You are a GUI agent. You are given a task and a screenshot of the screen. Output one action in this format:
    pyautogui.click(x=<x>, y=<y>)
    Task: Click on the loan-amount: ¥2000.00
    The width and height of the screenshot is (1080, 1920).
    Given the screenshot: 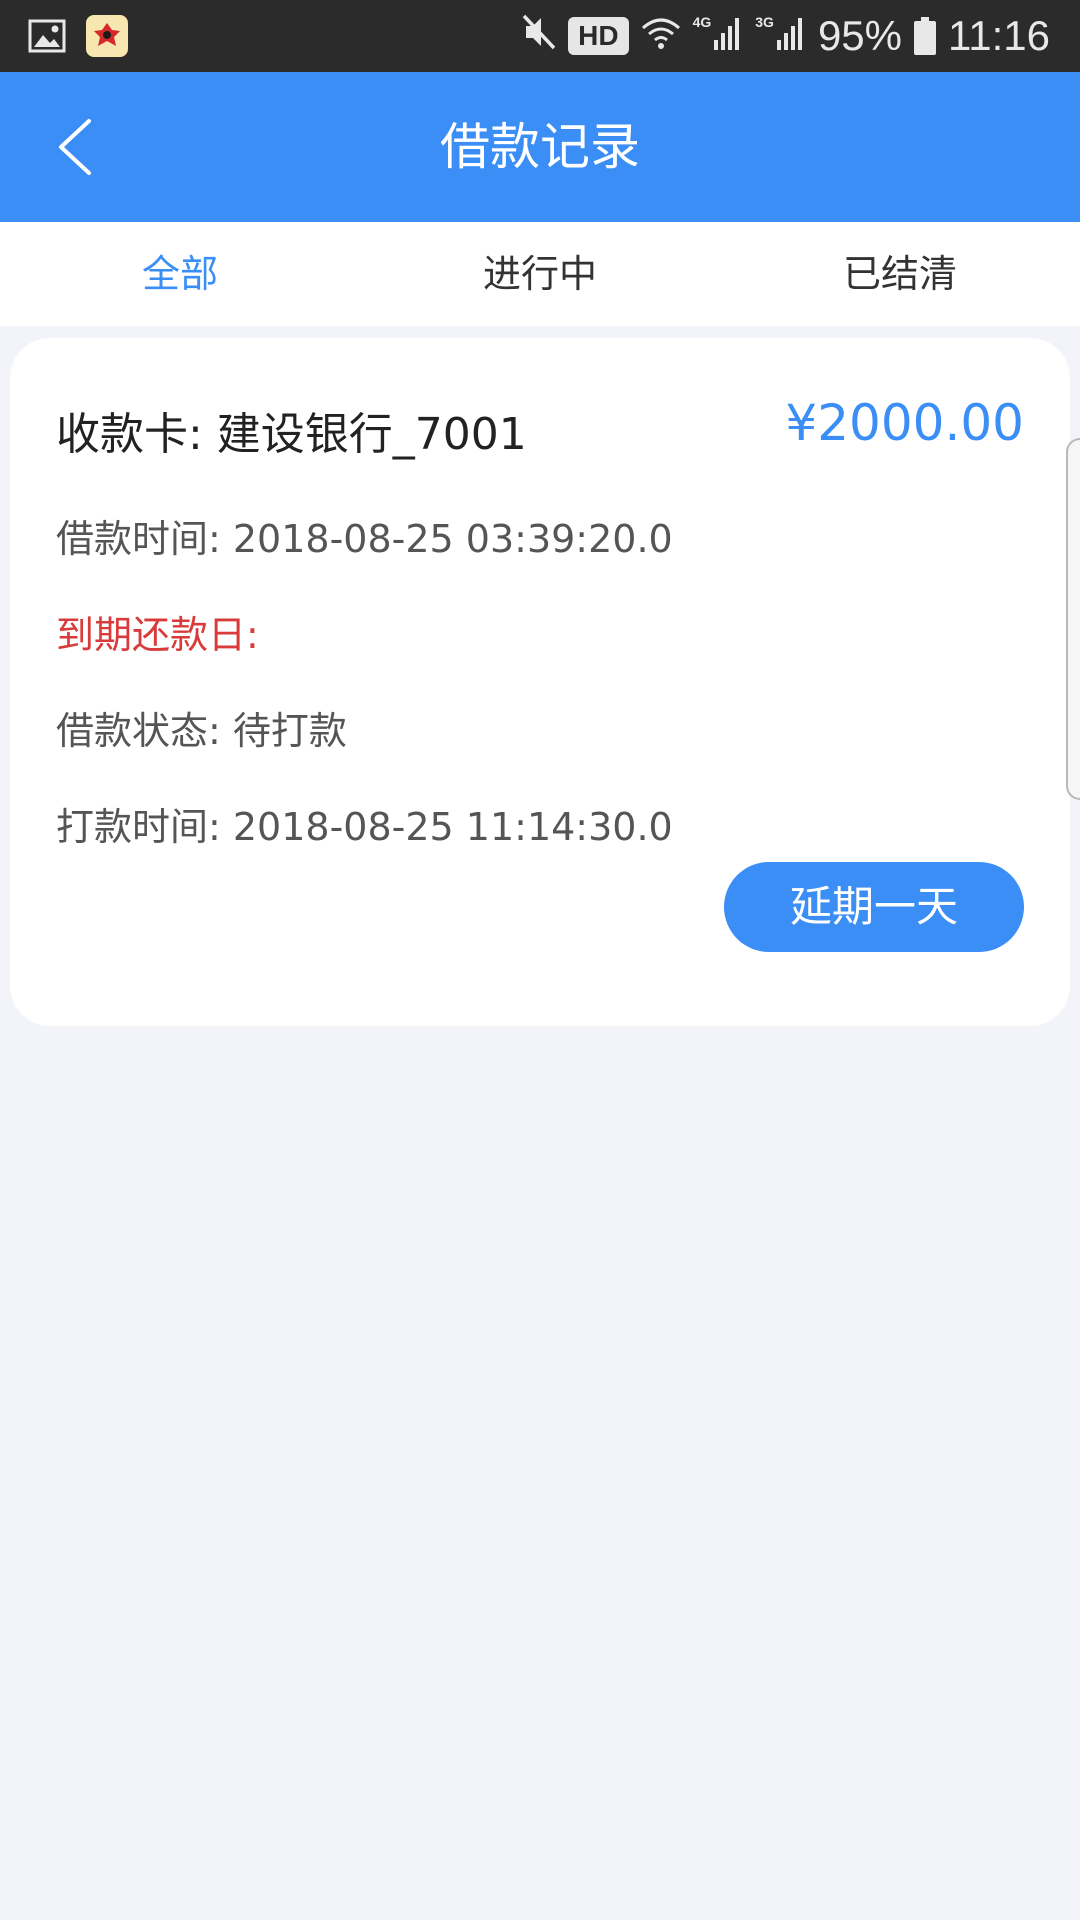 What is the action you would take?
    pyautogui.click(x=904, y=423)
    